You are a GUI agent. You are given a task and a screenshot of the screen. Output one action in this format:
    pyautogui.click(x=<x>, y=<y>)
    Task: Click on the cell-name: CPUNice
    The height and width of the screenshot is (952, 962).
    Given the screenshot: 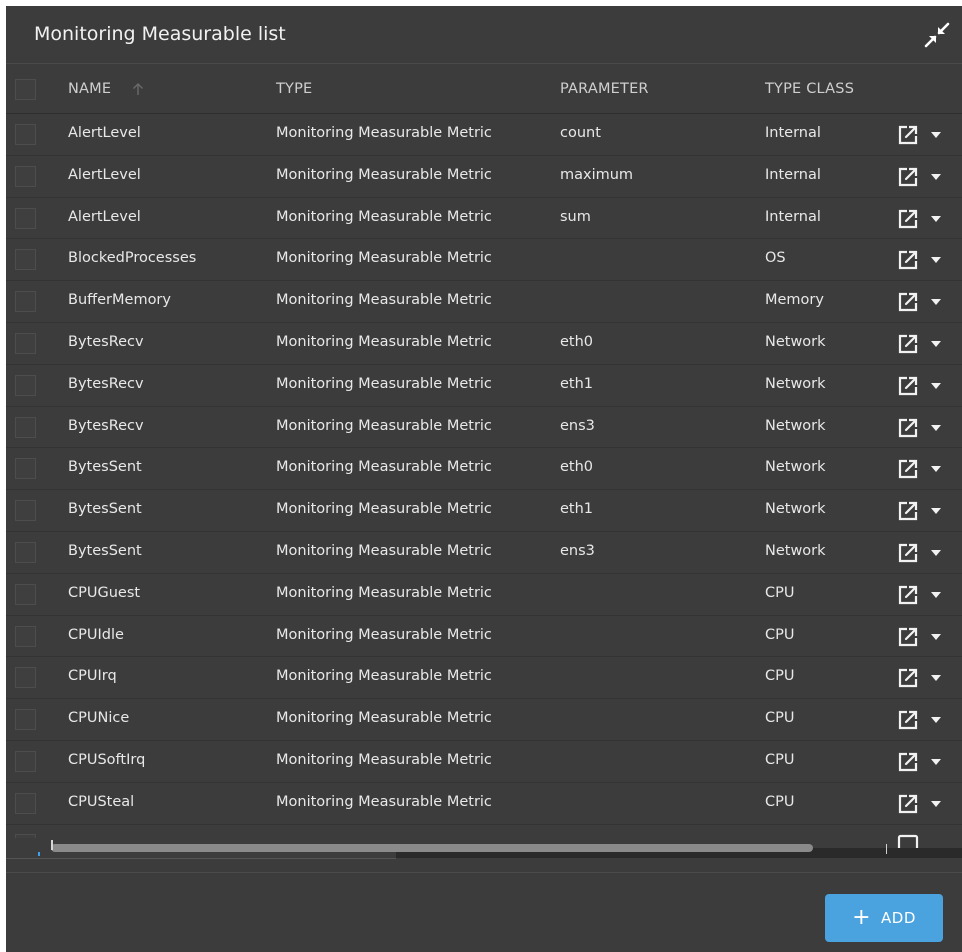 What is the action you would take?
    pyautogui.click(x=99, y=718)
    